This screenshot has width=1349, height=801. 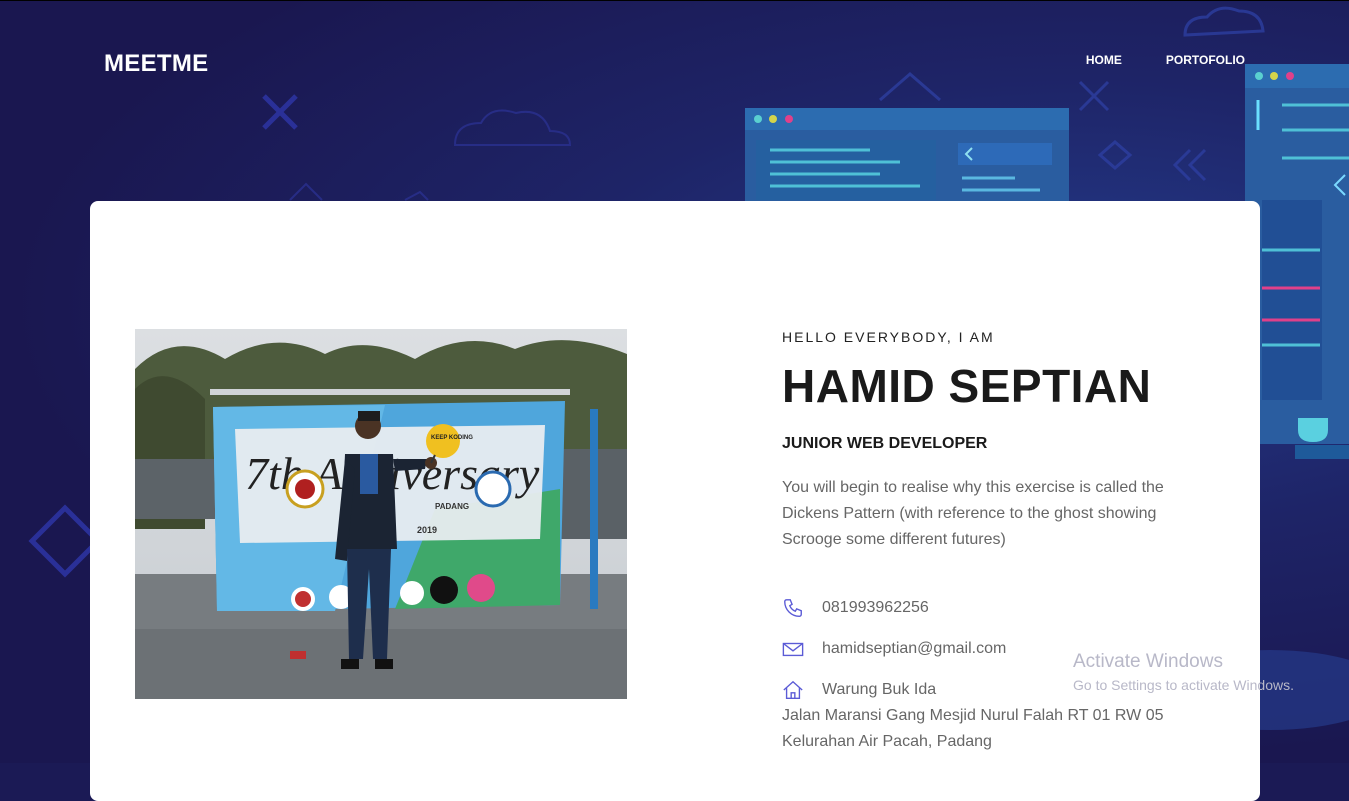 I want to click on profile-name: HAMID SEPTIAN, so click(x=967, y=386).